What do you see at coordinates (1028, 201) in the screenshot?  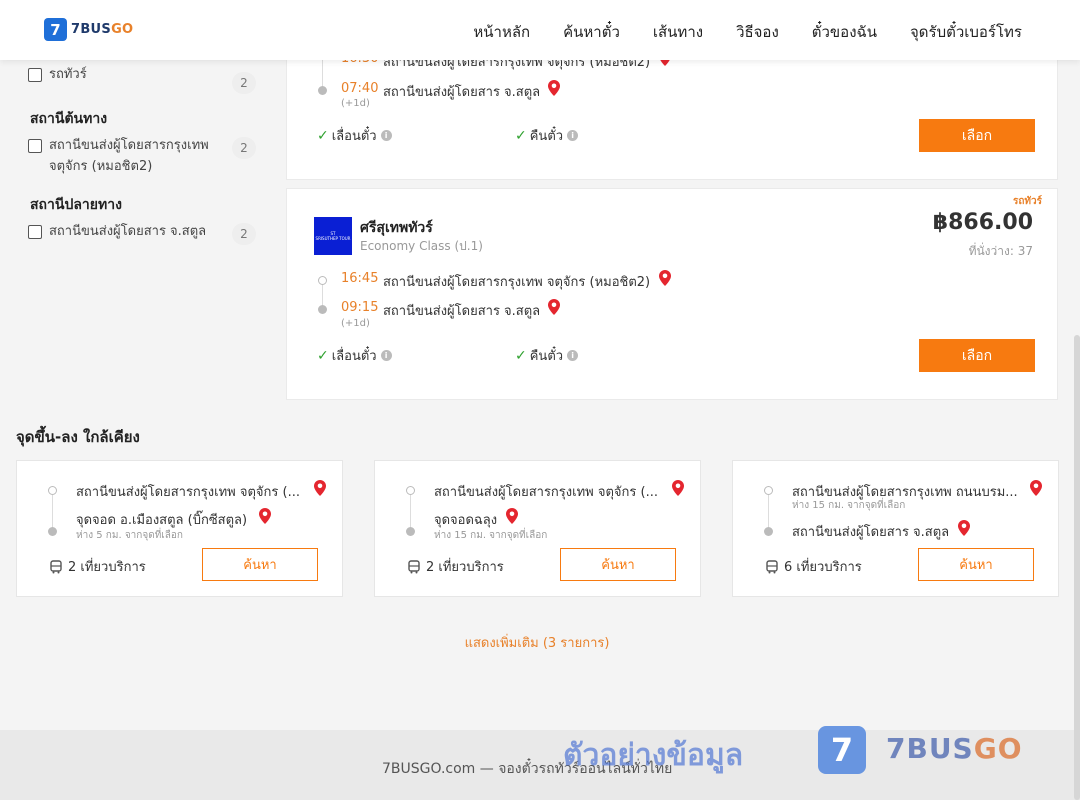 I see `bus-type-tag: รถทัวร์` at bounding box center [1028, 201].